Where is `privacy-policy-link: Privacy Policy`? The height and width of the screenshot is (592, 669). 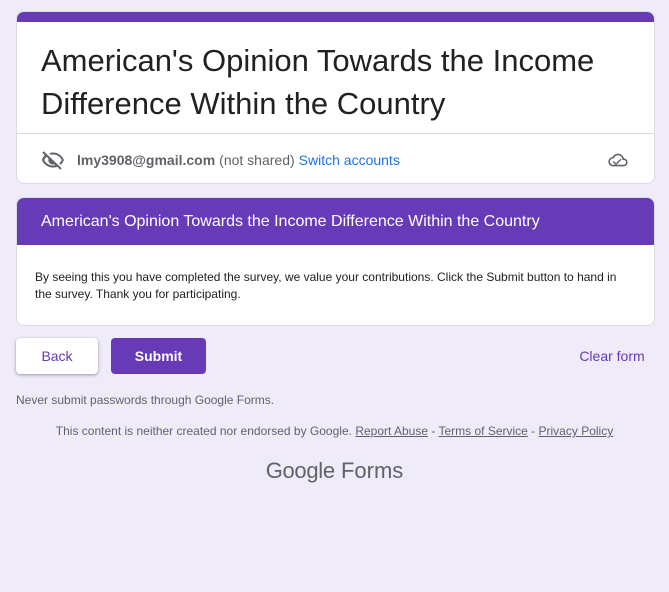
privacy-policy-link: Privacy Policy is located at coordinates (576, 431).